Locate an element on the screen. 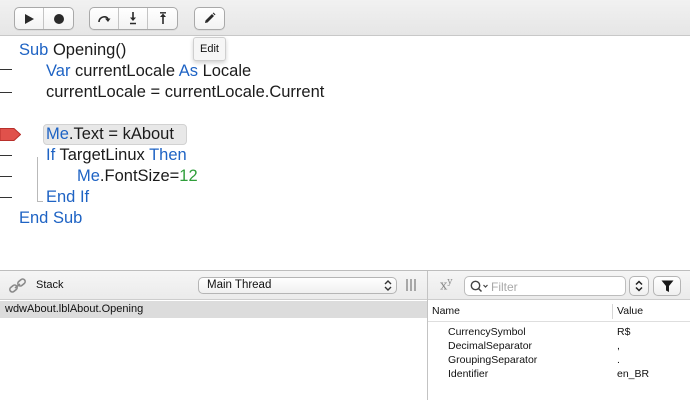 Image resolution: width=690 pixels, height=400 pixels. pencil-icon is located at coordinates (210, 17).